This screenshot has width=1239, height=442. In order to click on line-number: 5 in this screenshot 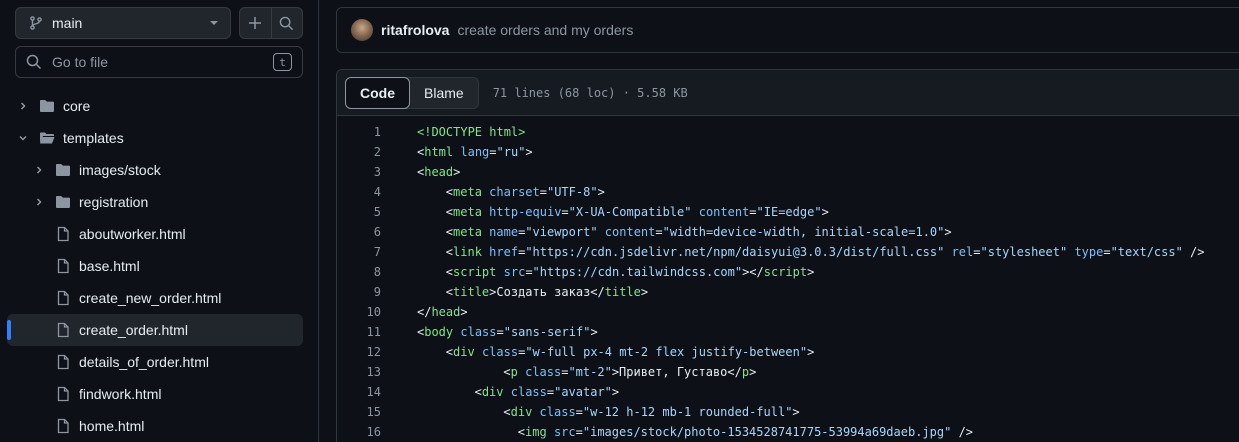, I will do `click(359, 212)`.